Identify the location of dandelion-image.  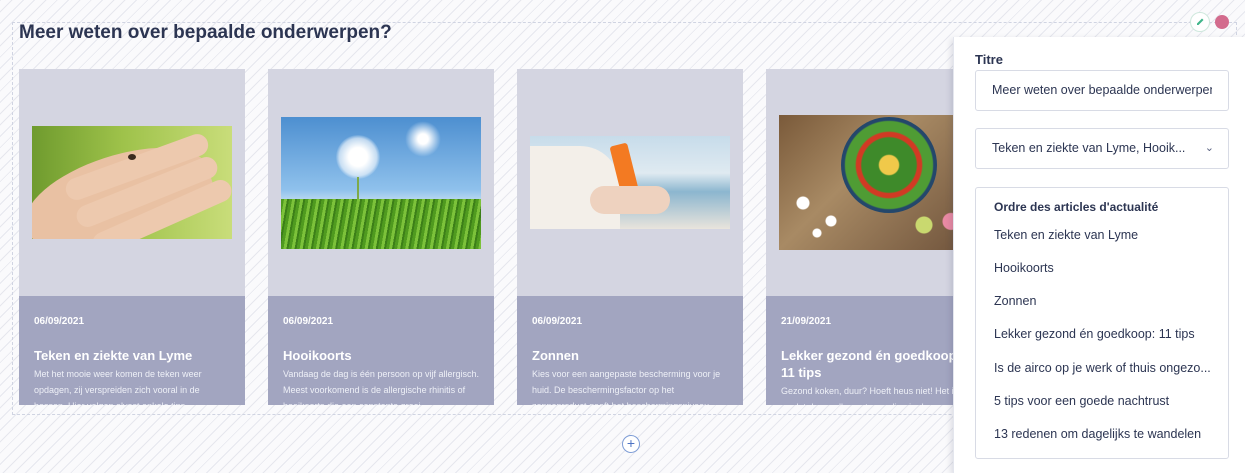
(381, 182).